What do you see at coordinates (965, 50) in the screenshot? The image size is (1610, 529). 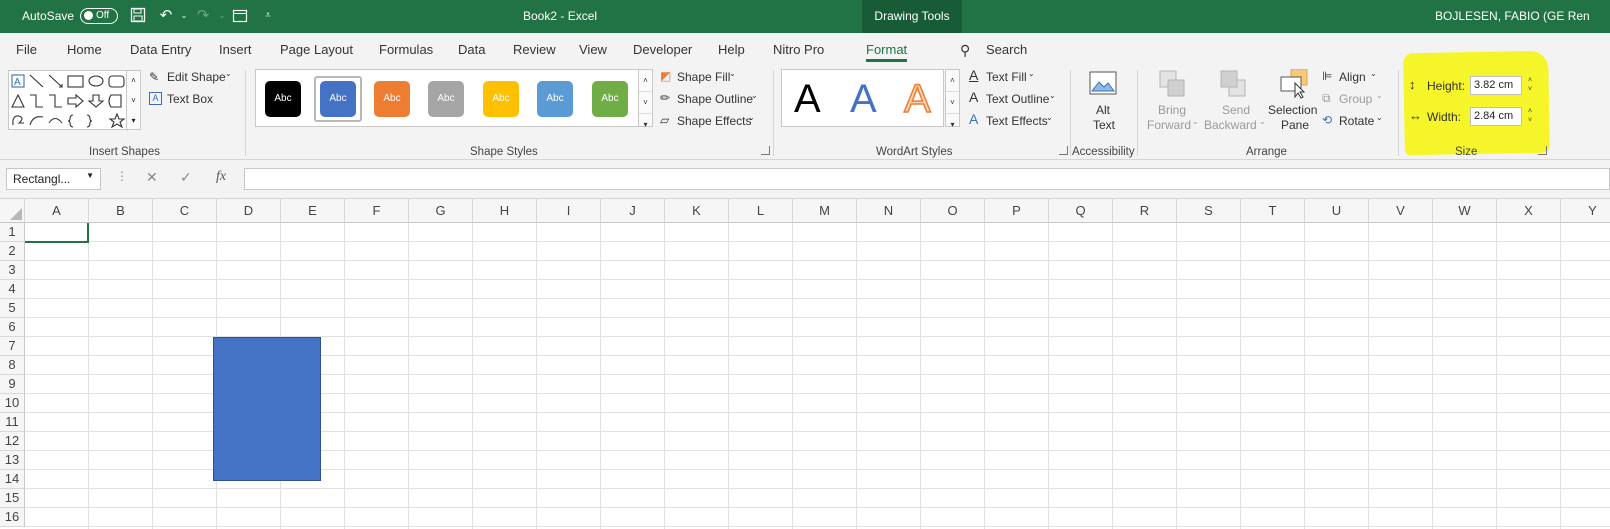 I see `search-icon: ⚲` at bounding box center [965, 50].